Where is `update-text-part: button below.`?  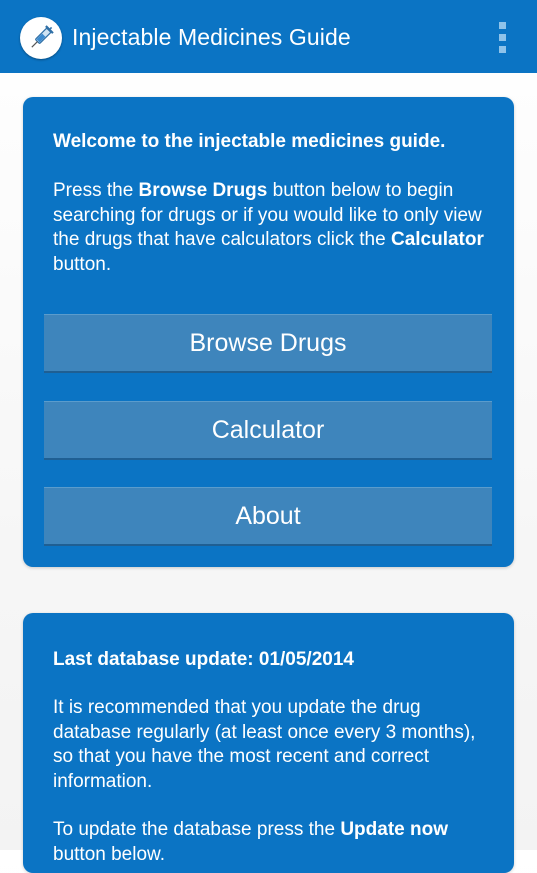 update-text-part: button below. is located at coordinates (109, 854).